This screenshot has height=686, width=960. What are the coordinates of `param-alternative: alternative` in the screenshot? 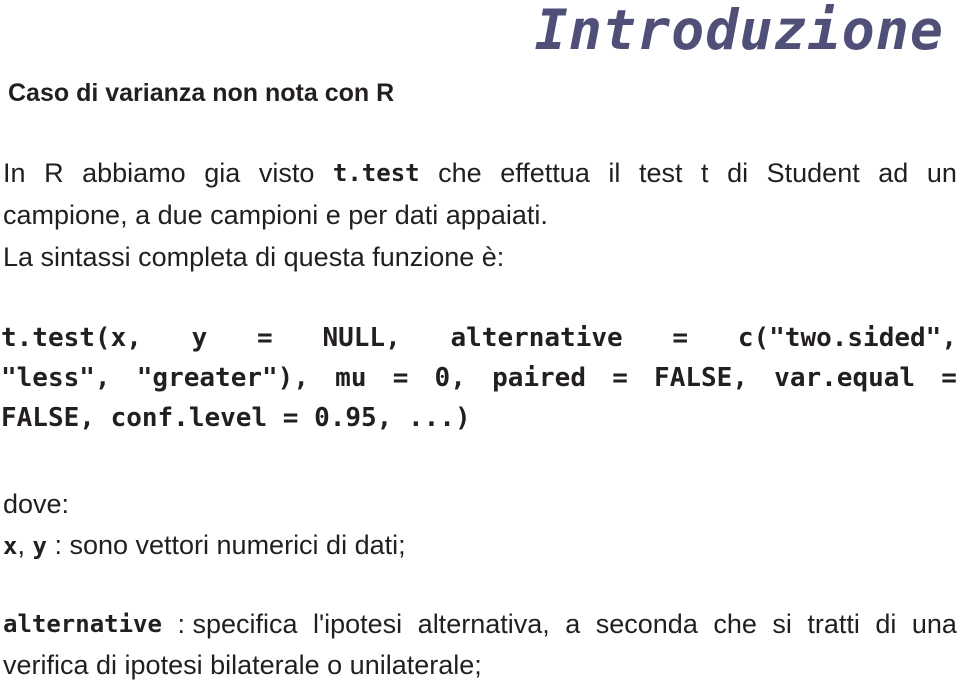 It's located at (82, 624).